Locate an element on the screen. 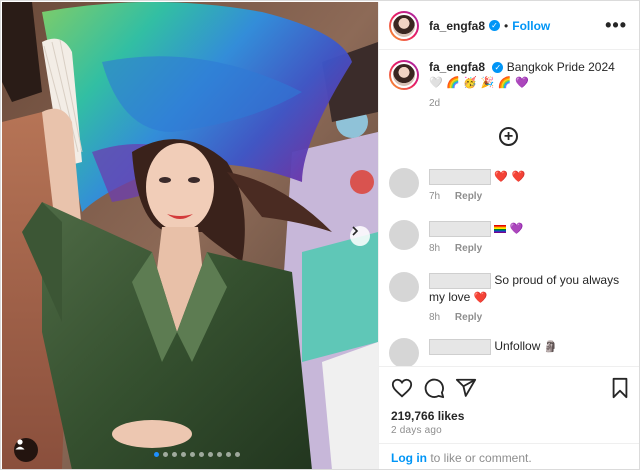 Image resolution: width=640 pixels, height=470 pixels. like-count: 219,766 likes is located at coordinates (427, 416).